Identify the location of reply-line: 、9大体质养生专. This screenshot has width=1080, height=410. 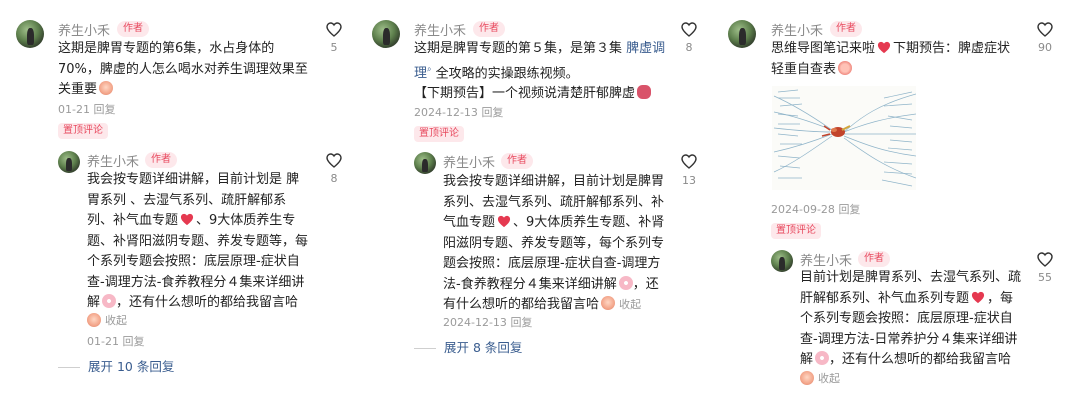
(246, 220).